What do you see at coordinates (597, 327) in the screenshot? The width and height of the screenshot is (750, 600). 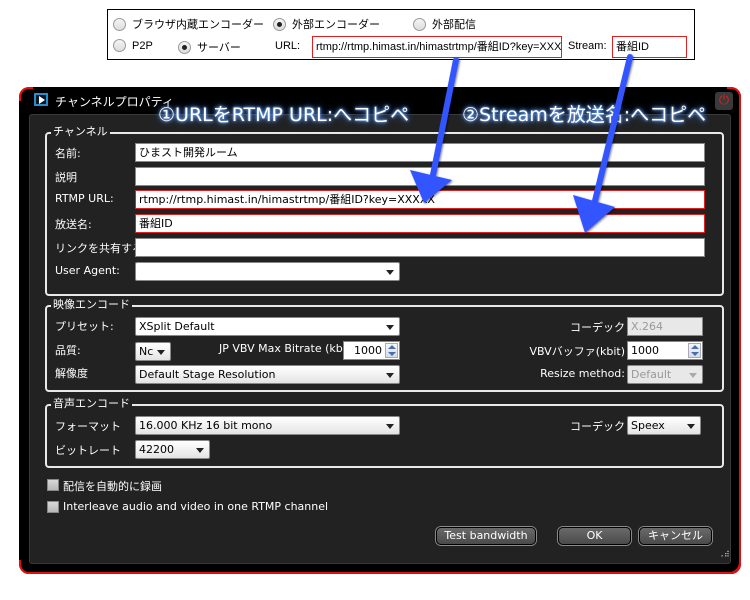 I see `video-codec-label: コーデック` at bounding box center [597, 327].